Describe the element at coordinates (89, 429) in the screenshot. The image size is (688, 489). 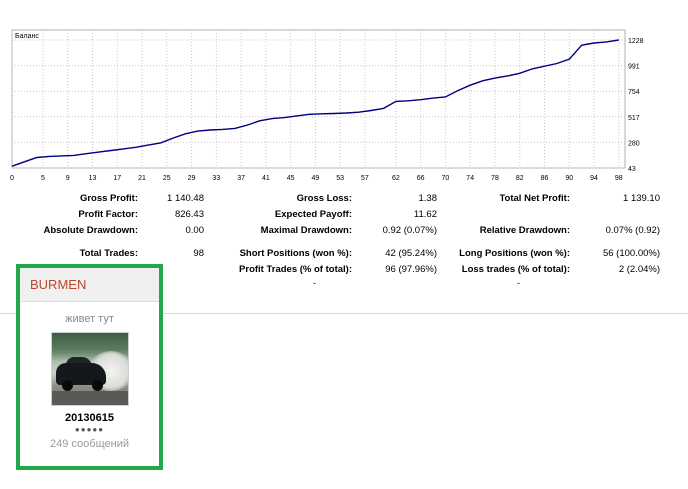
I see `rank-dots: ●●●●●` at that location.